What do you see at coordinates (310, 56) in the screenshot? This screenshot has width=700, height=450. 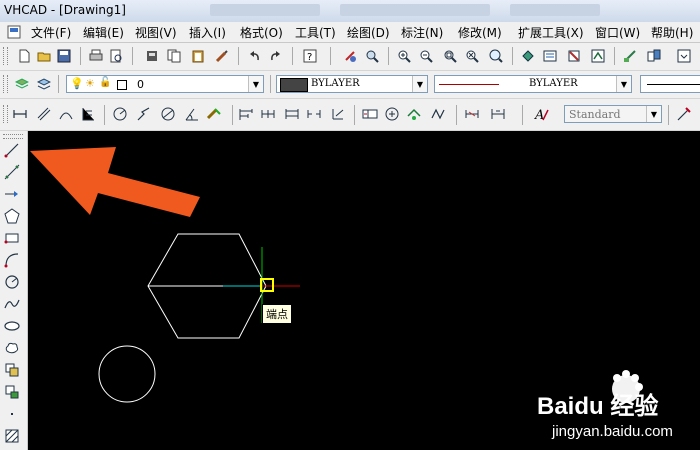 I see `help-icon: ?` at bounding box center [310, 56].